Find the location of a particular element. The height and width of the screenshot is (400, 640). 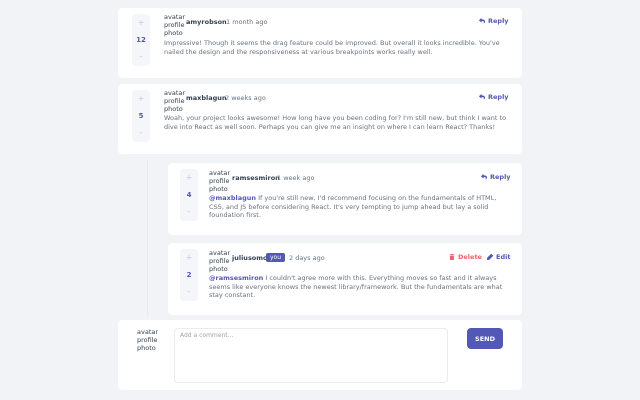

score-value: 12 is located at coordinates (141, 40).